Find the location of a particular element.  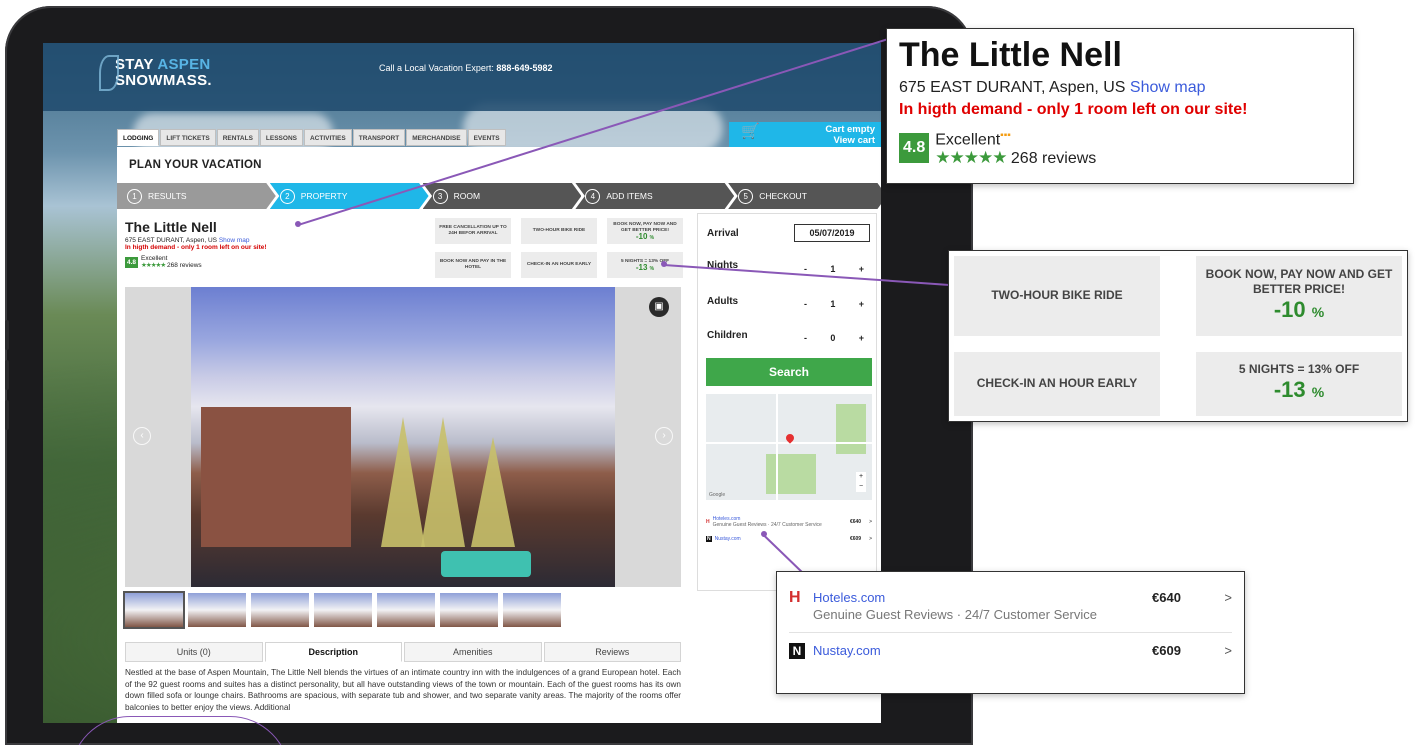

adults-label: Adults is located at coordinates (723, 301).